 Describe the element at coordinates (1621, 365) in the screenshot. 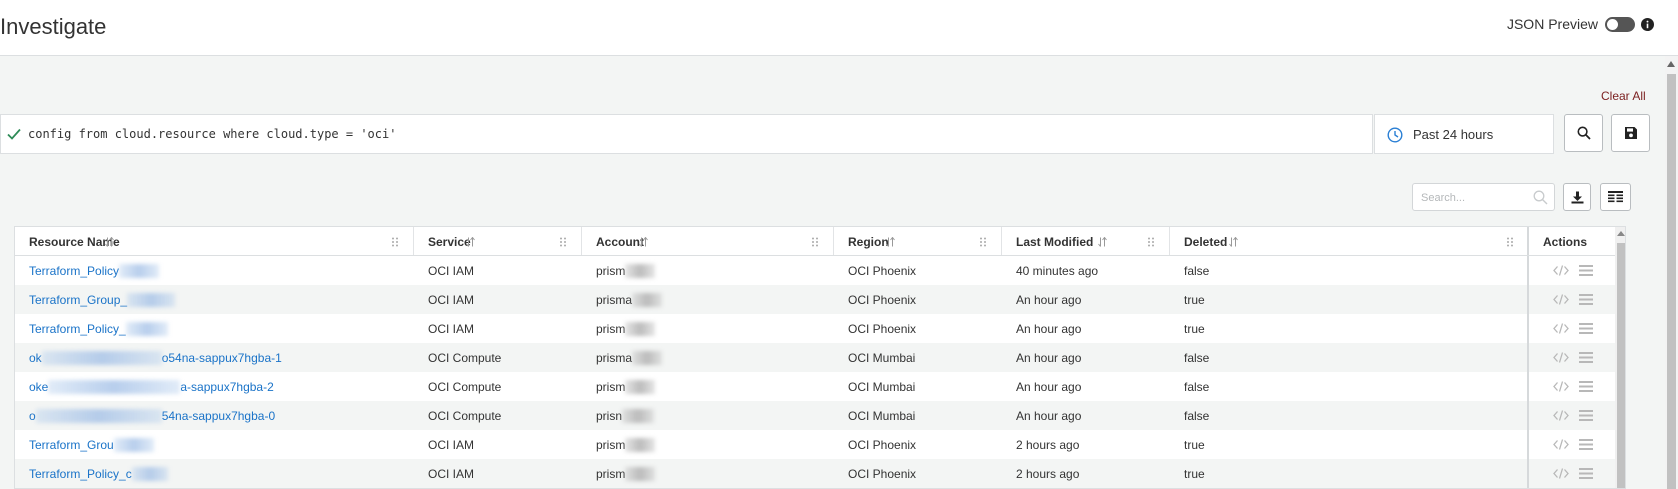

I see `table-scroll-thumb` at that location.